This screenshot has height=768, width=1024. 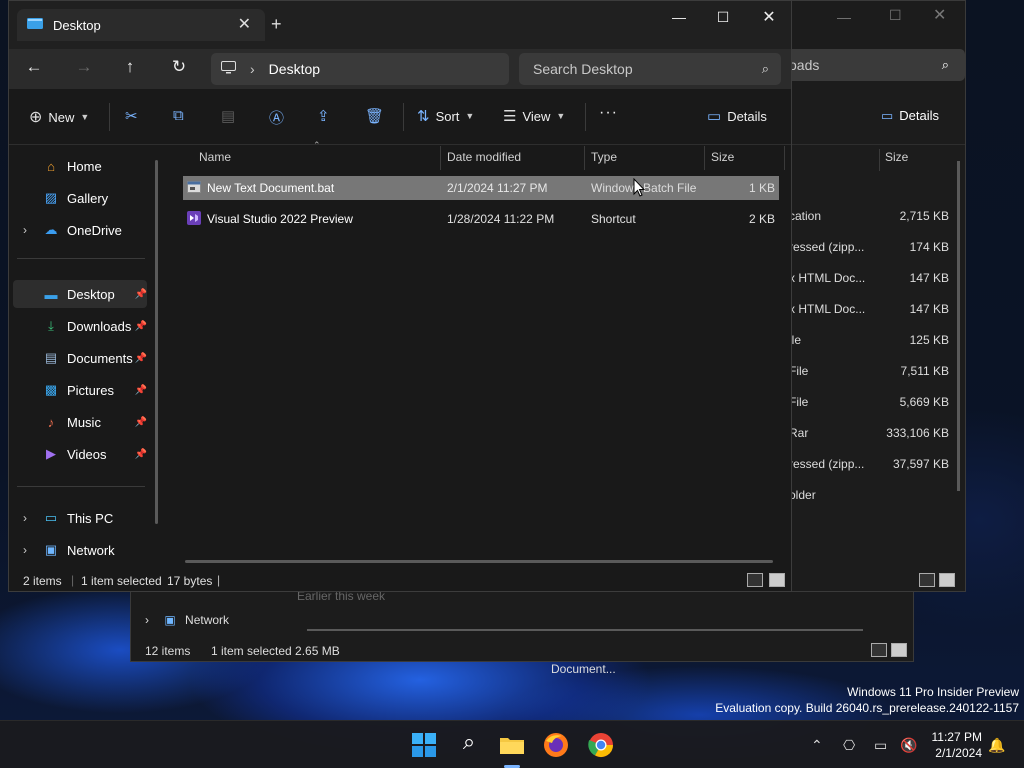 What do you see at coordinates (400, 25) in the screenshot?
I see `title-bar: Desktop ✕ + — ☐ ✕` at bounding box center [400, 25].